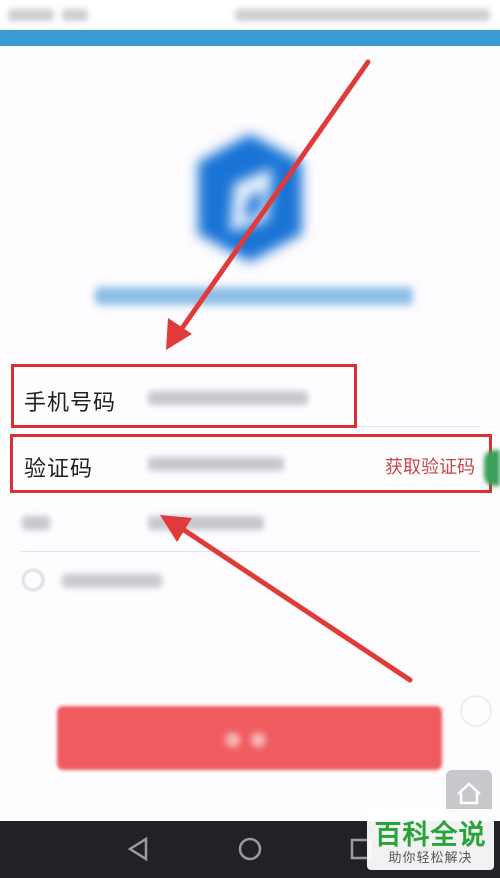  Describe the element at coordinates (430, 839) in the screenshot. I see `watermark-badge: 百科全说 助你轻松解决` at that location.